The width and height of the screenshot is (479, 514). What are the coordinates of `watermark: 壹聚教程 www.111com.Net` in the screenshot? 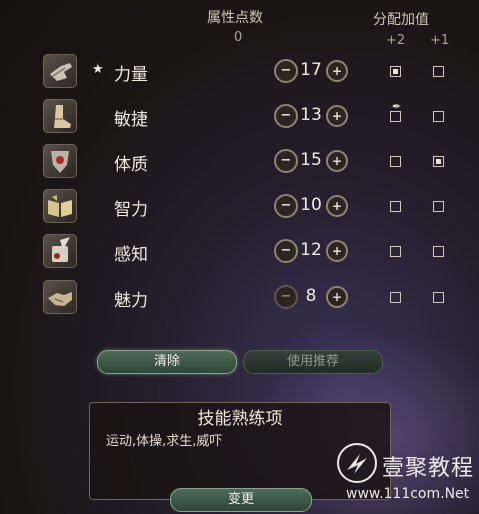 It's located at (406, 475).